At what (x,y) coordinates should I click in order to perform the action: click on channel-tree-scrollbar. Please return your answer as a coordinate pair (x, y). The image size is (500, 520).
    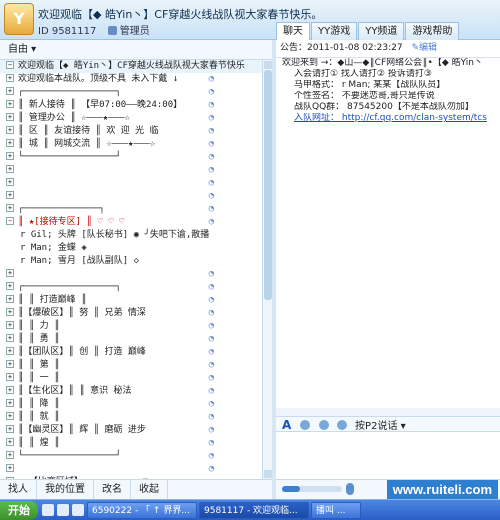
    Looking at the image, I should click on (267, 269).